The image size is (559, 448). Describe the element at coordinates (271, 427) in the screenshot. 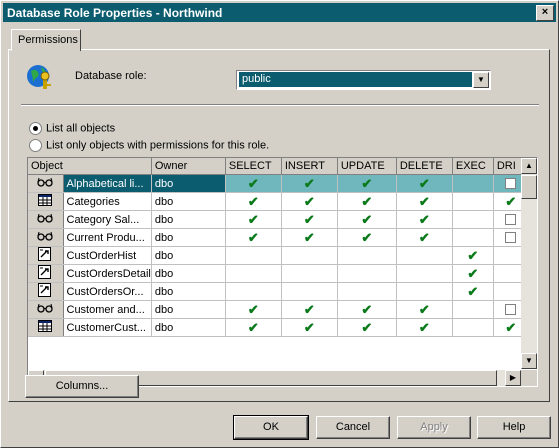

I see `ok-button: OK` at that location.